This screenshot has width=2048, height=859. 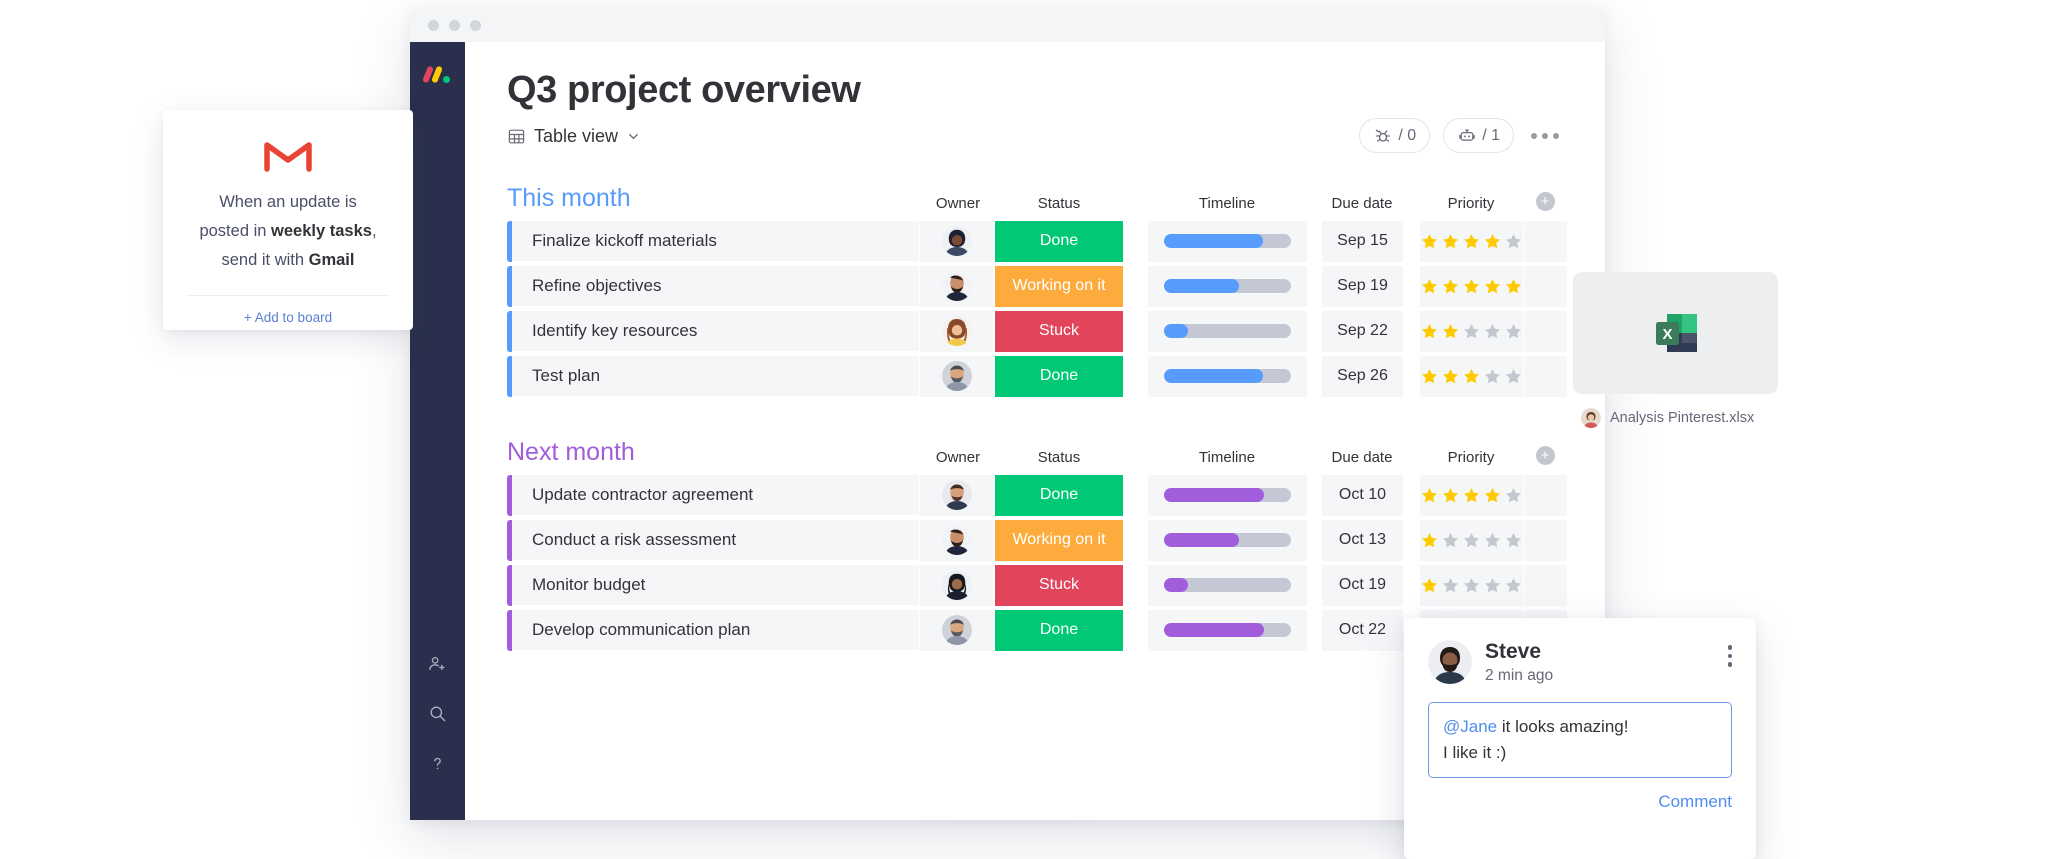 I want to click on task-name: Finalize kickoff materials, so click(x=715, y=241).